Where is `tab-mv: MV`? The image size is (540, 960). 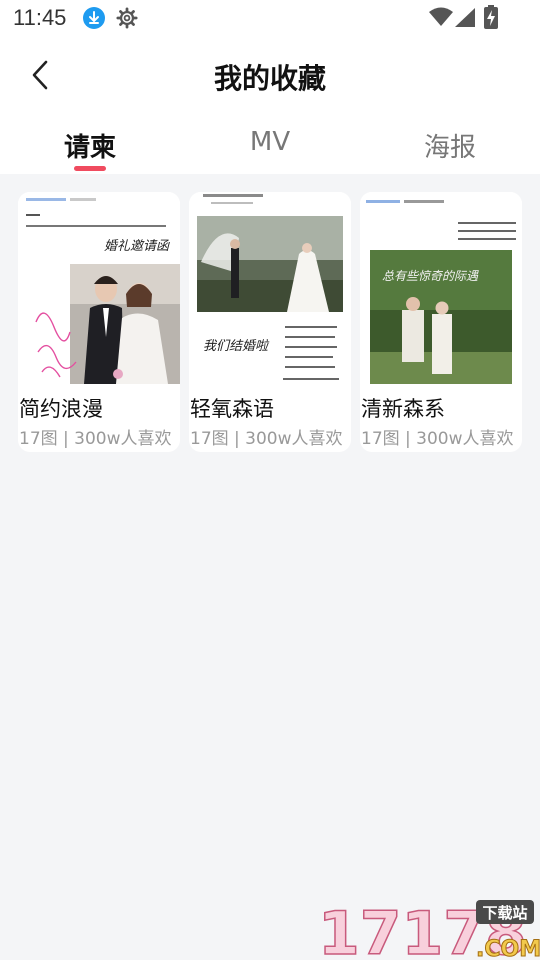 tab-mv: MV is located at coordinates (270, 142).